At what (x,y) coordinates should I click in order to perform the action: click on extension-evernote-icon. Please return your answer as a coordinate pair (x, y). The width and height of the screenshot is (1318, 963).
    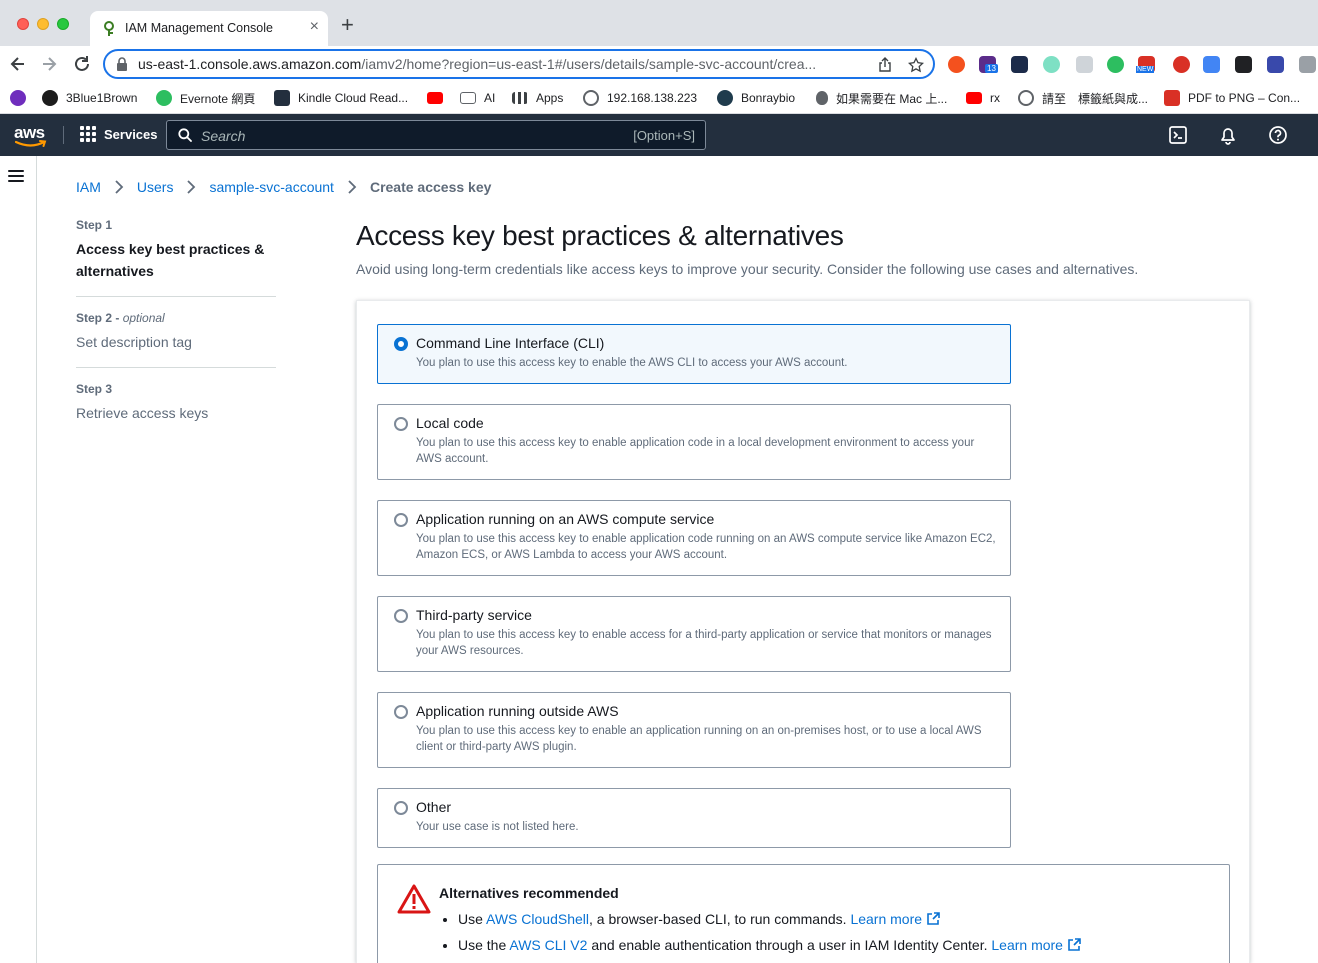
    Looking at the image, I should click on (1115, 64).